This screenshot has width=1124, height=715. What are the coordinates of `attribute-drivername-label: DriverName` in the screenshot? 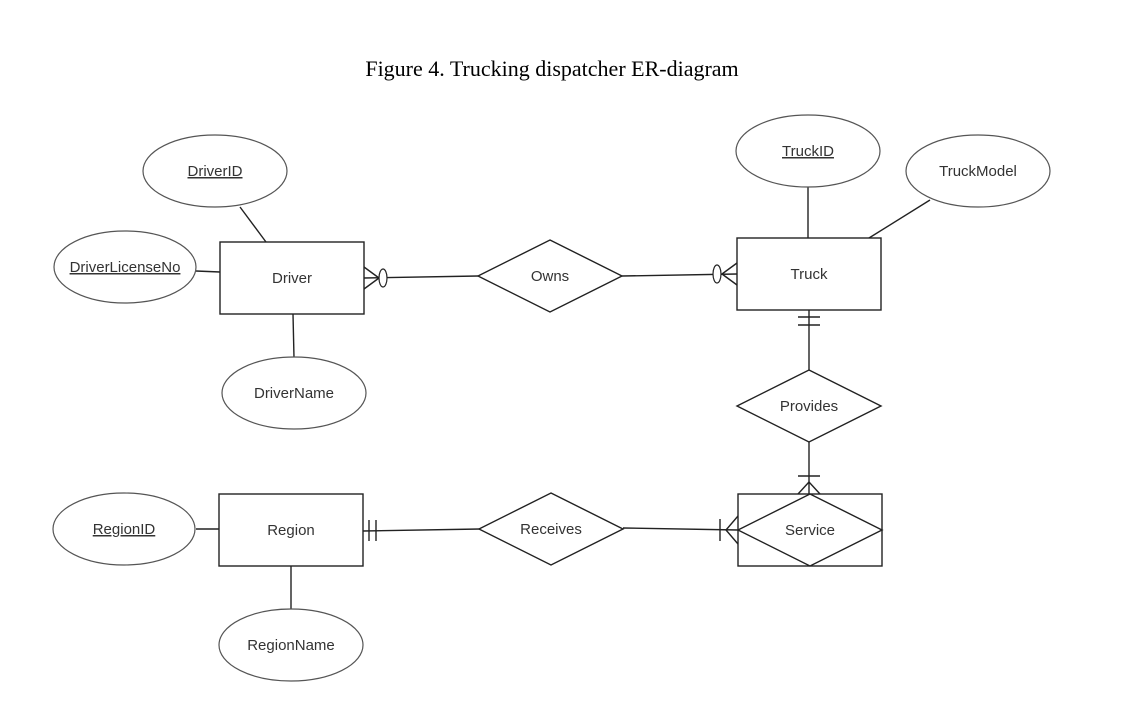 It's located at (294, 393).